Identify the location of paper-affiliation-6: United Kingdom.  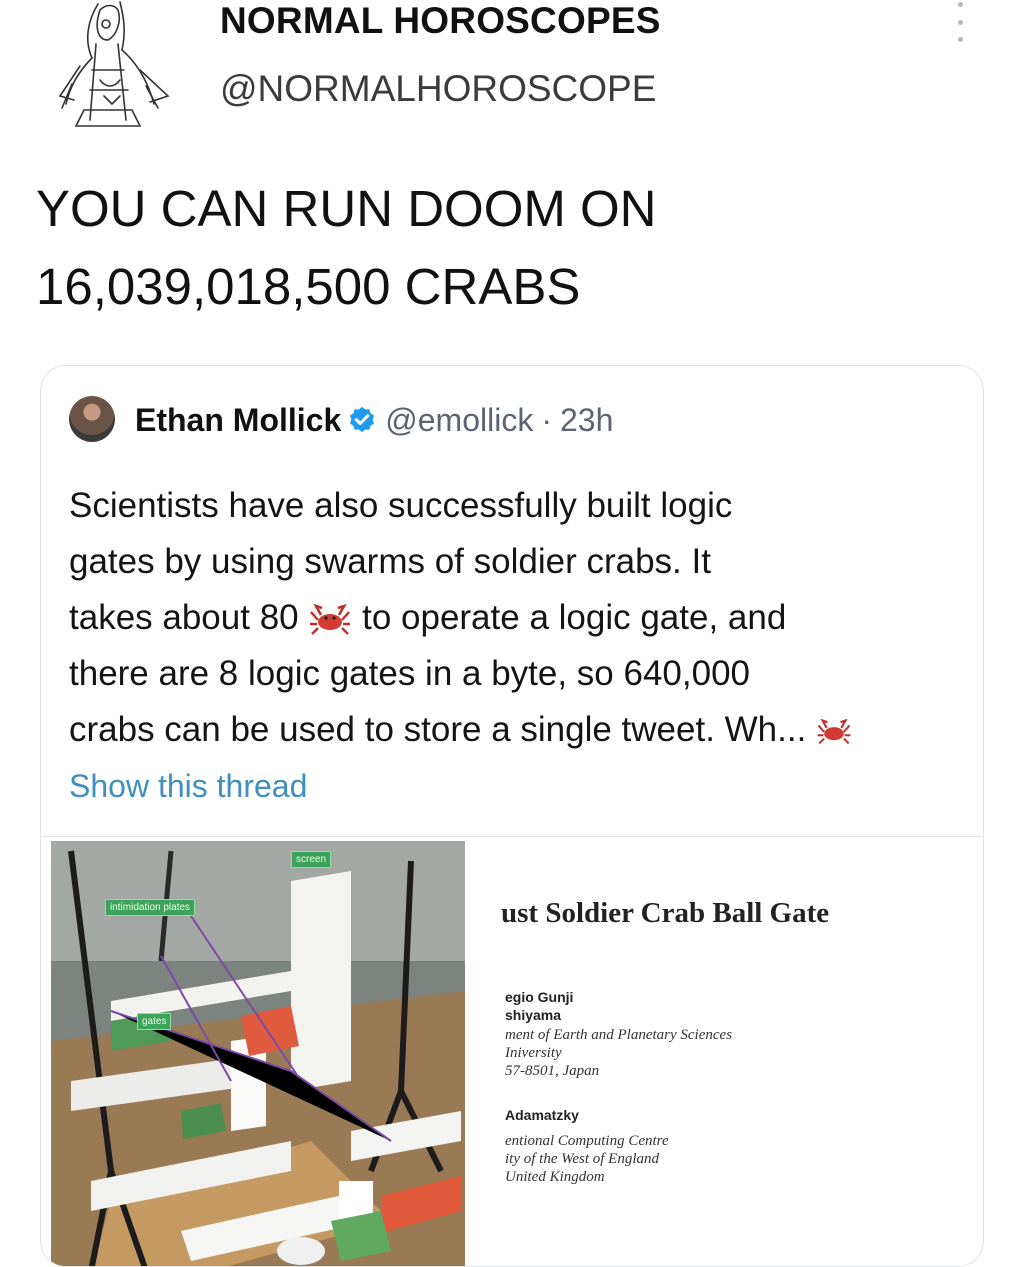
(555, 1177).